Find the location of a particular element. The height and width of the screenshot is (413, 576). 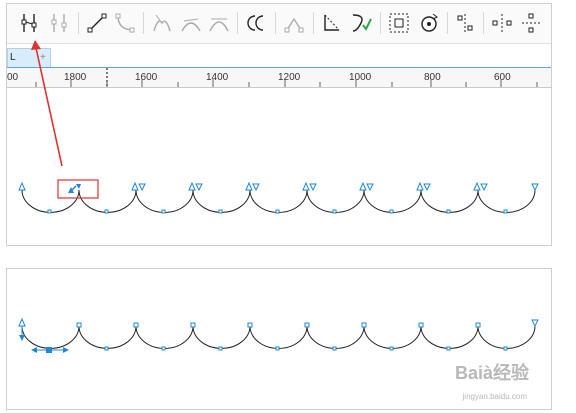

watermark-logo: Baià经验 is located at coordinates (491, 373).